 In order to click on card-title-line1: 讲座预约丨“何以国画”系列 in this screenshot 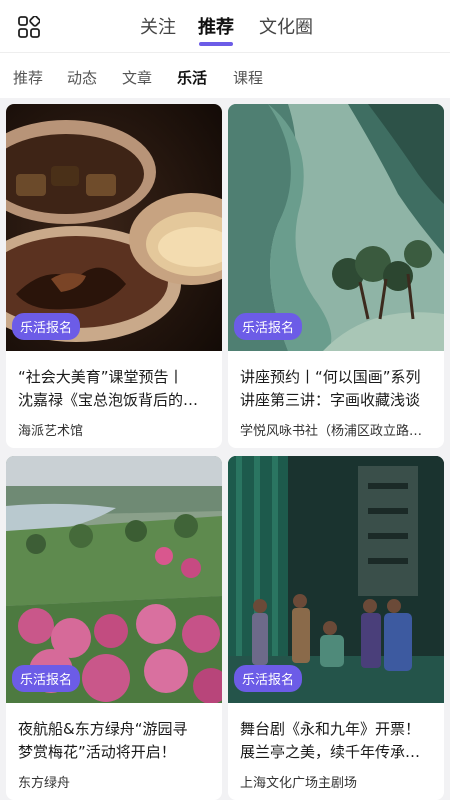, I will do `click(330, 377)`.